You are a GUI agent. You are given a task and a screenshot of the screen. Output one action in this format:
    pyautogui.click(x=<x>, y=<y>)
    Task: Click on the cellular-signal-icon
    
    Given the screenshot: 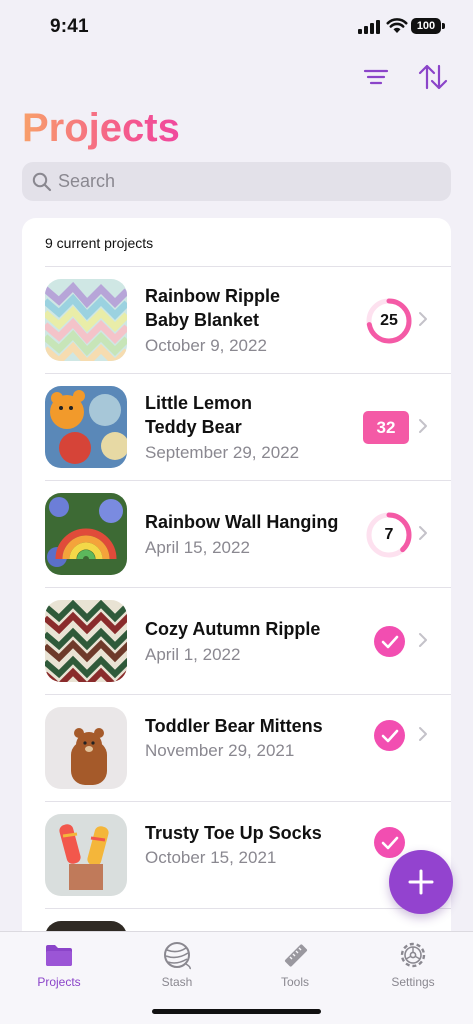 What is the action you would take?
    pyautogui.click(x=369, y=27)
    